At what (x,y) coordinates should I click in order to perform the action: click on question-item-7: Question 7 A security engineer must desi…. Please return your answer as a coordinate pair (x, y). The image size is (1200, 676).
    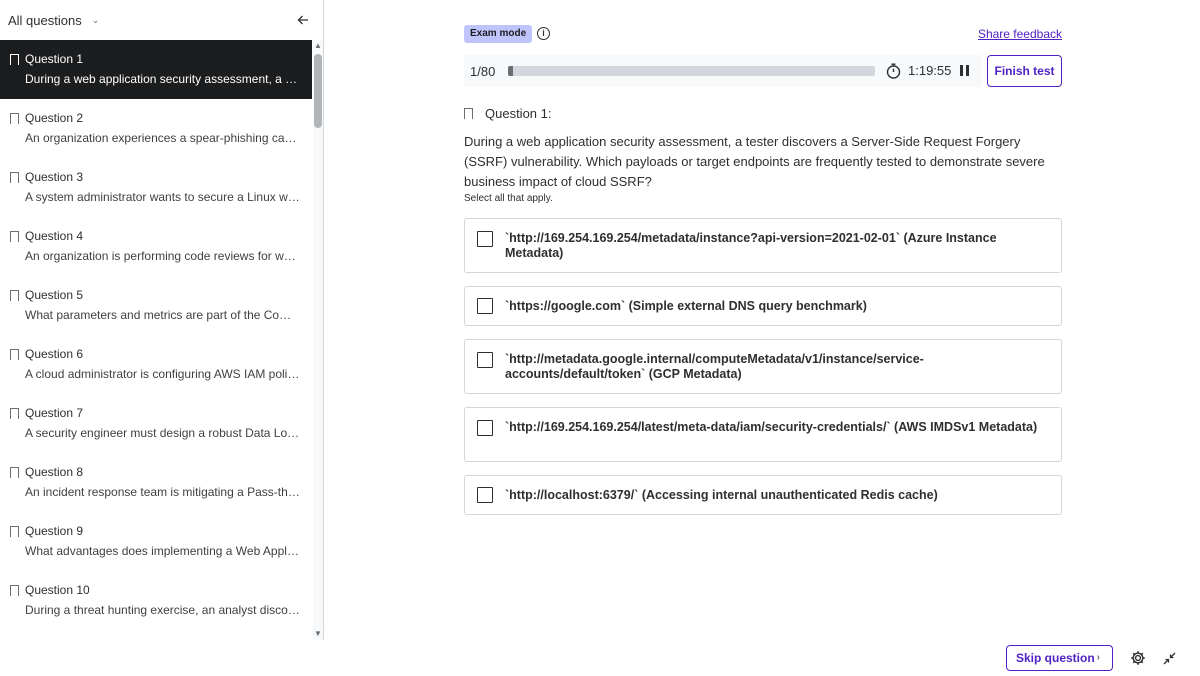
    Looking at the image, I should click on (156, 423).